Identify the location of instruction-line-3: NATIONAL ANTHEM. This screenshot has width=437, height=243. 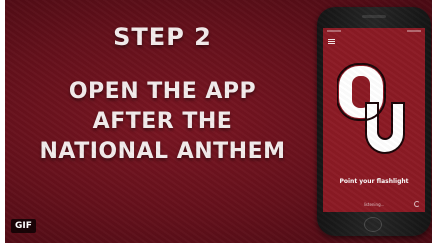
(162, 151).